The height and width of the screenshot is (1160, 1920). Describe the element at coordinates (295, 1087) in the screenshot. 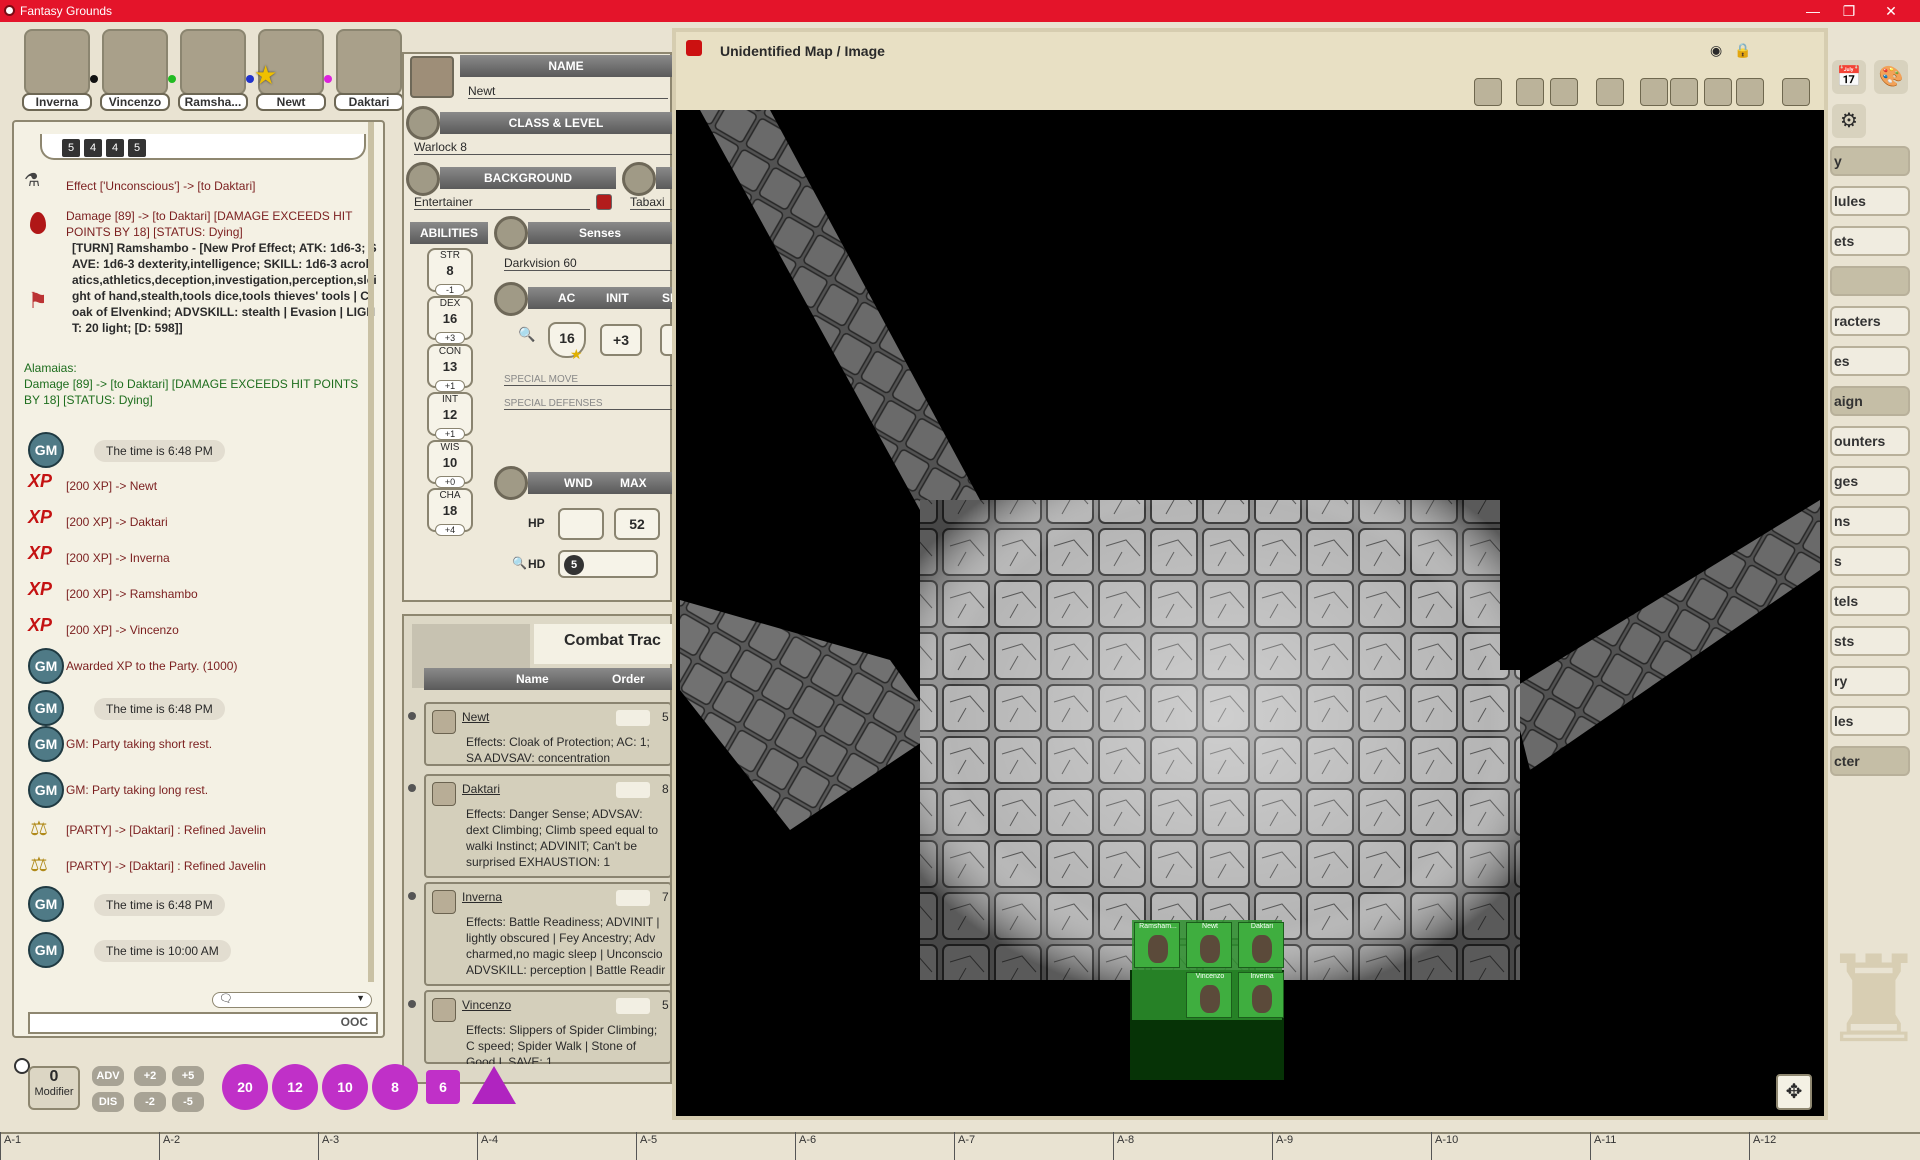

I see `d12-die: 12` at that location.